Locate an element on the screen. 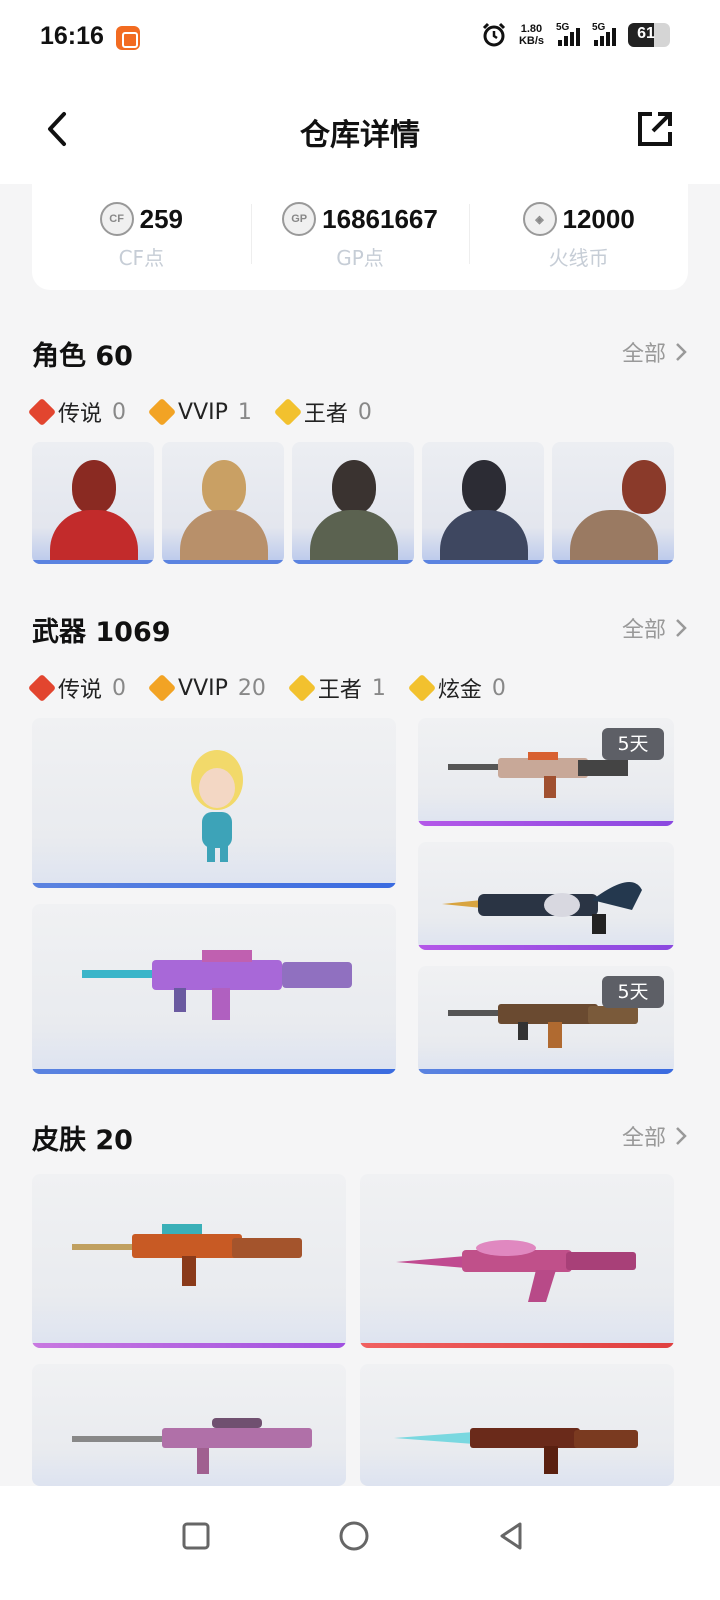 This screenshot has width=720, height=1600. tag-name: 传说 is located at coordinates (80, 690).